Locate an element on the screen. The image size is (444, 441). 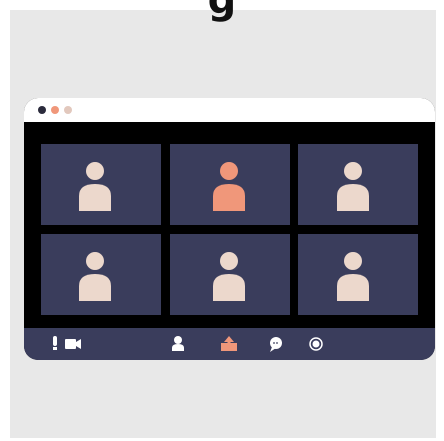
share-screen-icon is located at coordinates (229, 344).